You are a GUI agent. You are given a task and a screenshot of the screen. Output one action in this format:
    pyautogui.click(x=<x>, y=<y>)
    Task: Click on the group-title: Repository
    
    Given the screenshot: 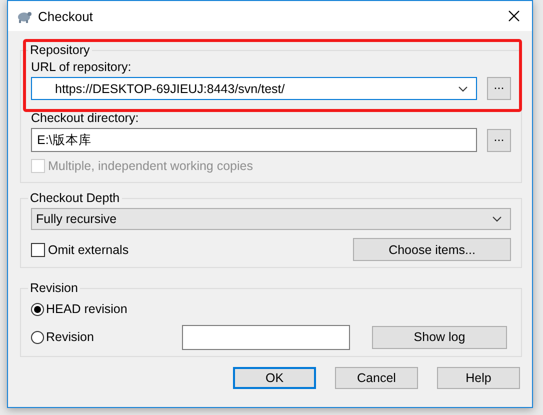 What is the action you would take?
    pyautogui.click(x=60, y=50)
    